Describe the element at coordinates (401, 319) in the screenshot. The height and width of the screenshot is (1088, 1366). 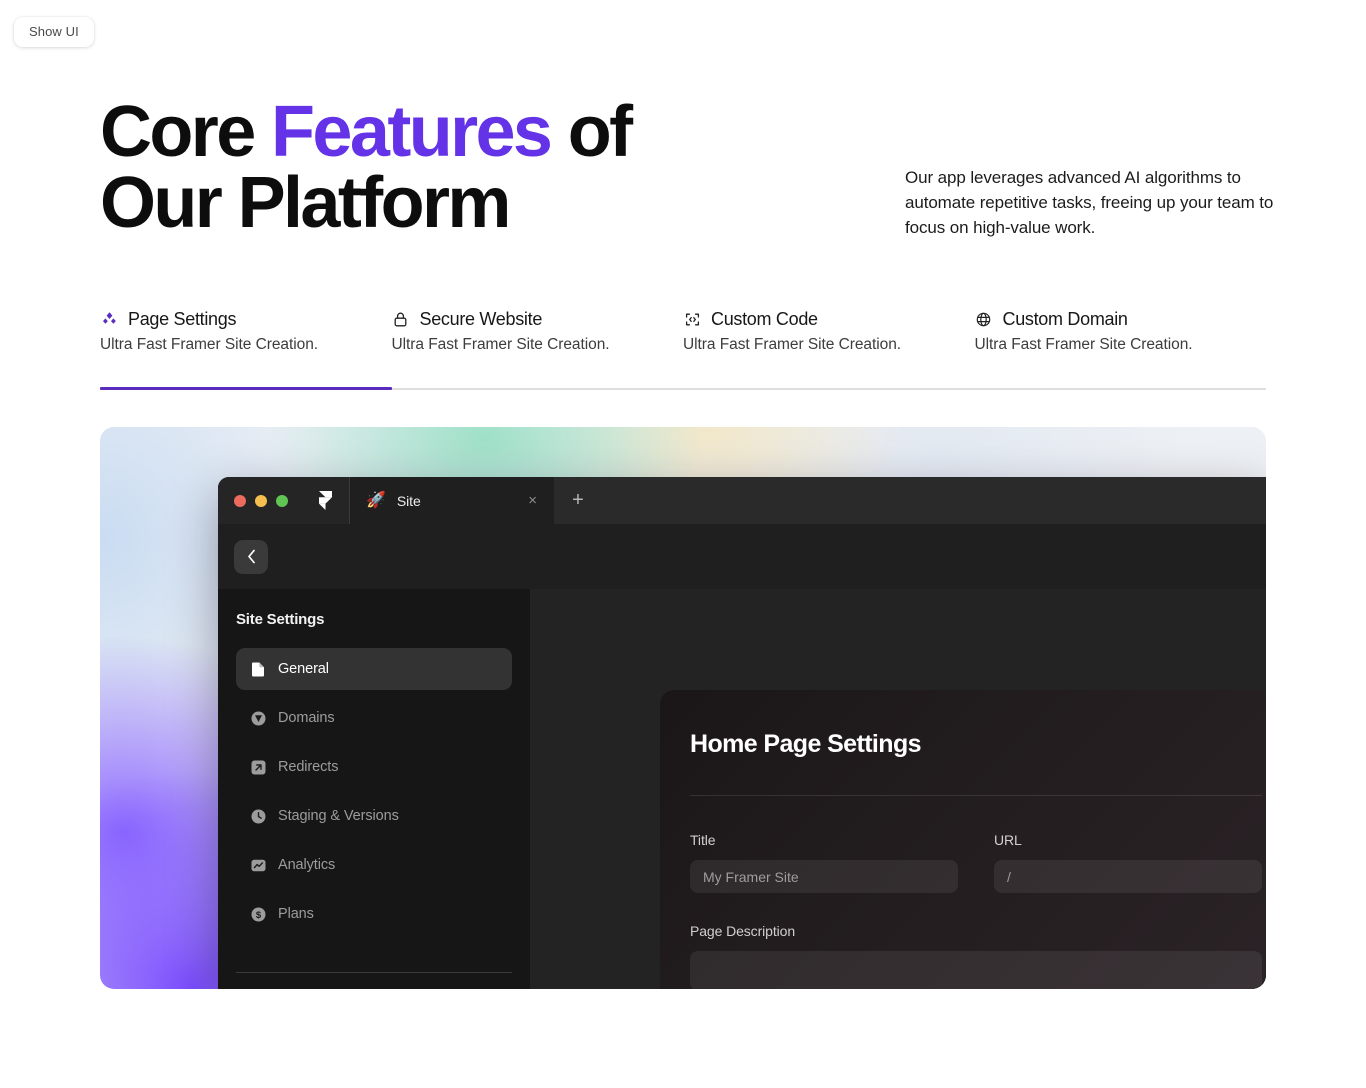
I see `lock-icon` at that location.